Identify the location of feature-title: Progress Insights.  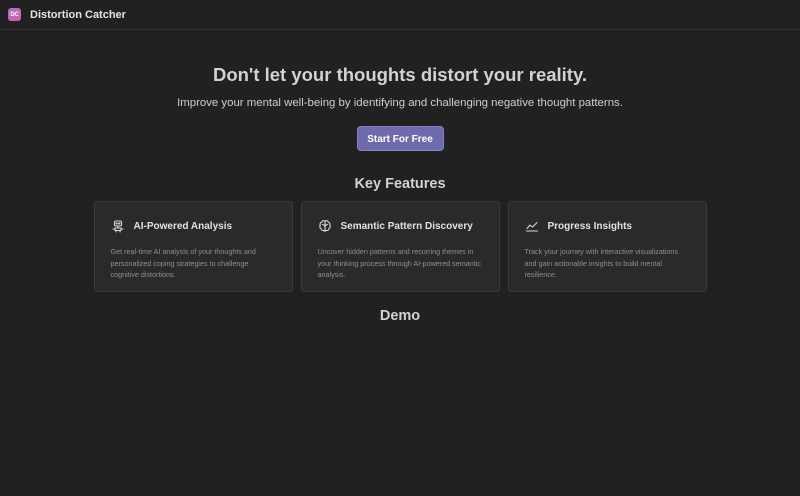
(589, 226).